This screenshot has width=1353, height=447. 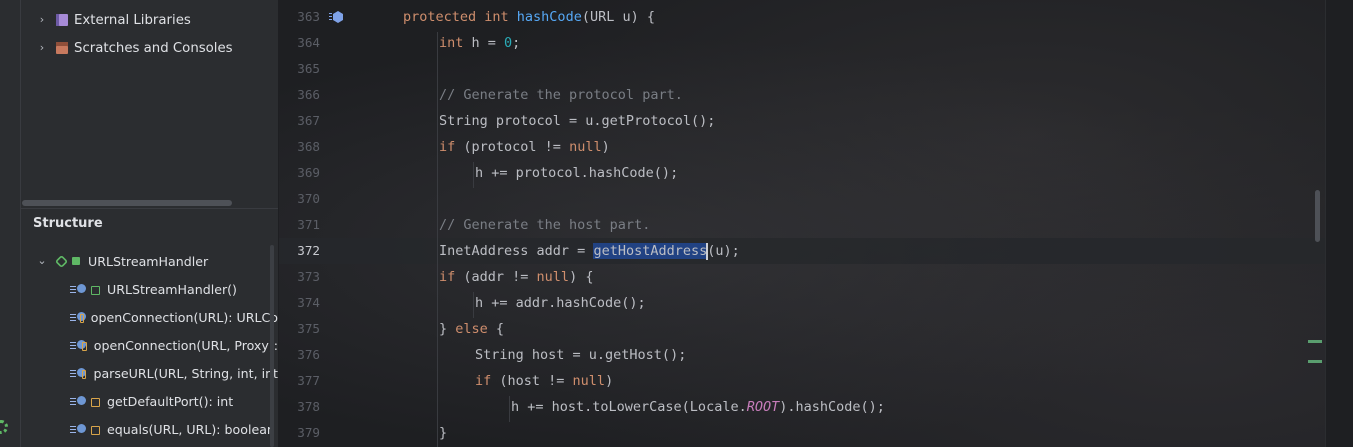 What do you see at coordinates (471, 329) in the screenshot?
I see `code-text: } else {` at bounding box center [471, 329].